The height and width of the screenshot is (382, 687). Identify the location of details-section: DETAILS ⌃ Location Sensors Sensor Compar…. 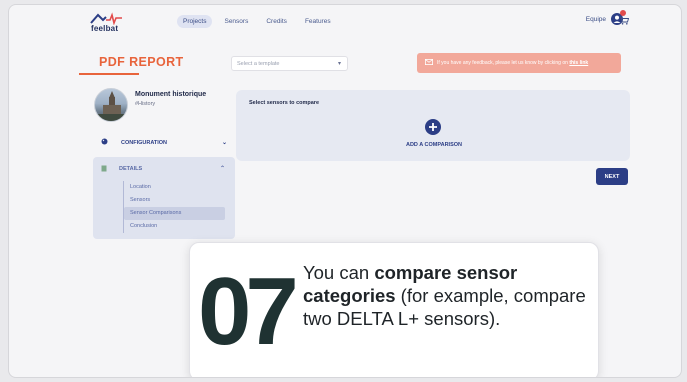
(164, 198).